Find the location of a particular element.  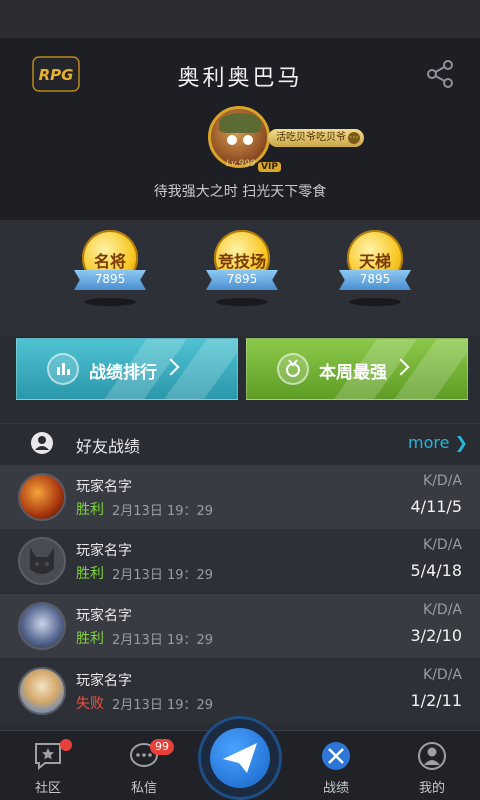

tab-stats-label: 战绩 is located at coordinates (335, 788).